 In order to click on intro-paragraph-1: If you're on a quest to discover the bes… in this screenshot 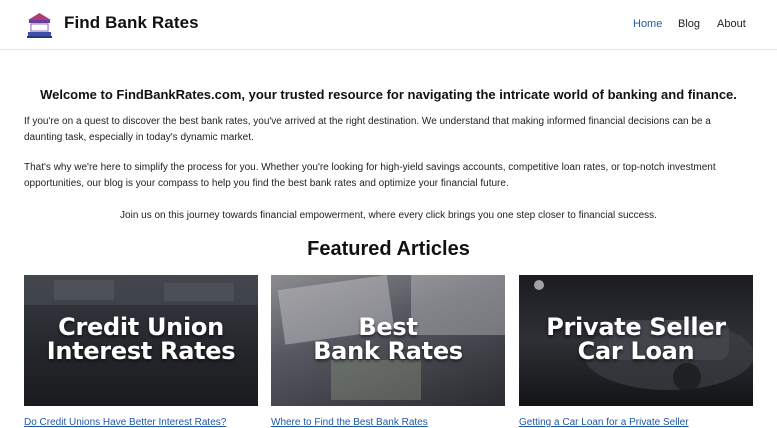, I will do `click(367, 129)`.